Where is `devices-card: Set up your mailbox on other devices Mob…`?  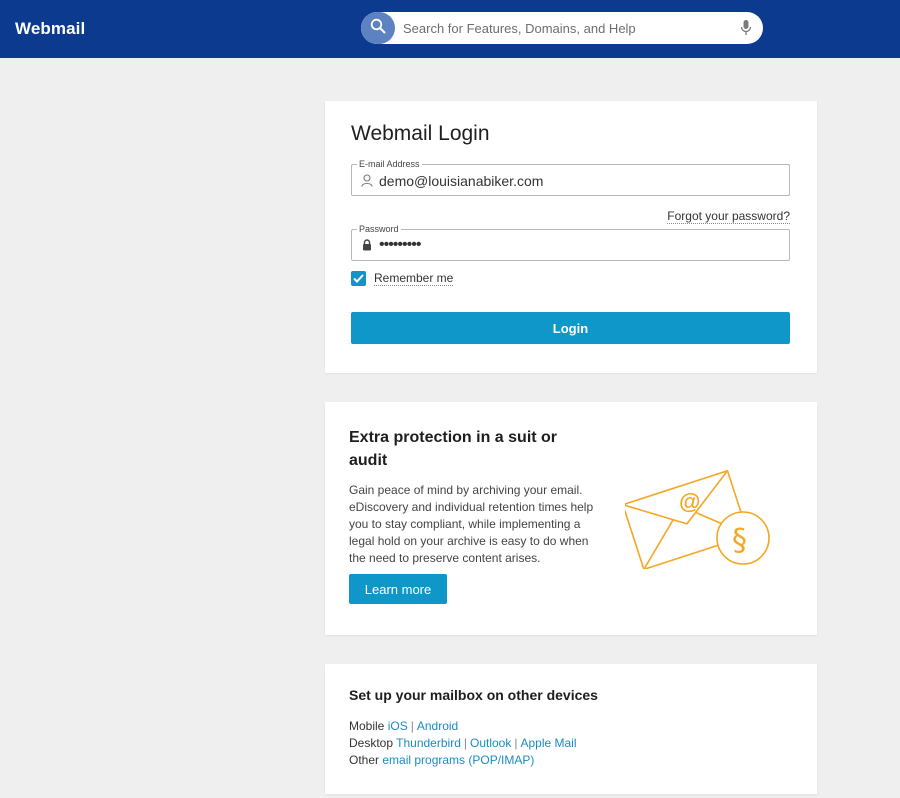
devices-card: Set up your mailbox on other devices Mob… is located at coordinates (571, 729).